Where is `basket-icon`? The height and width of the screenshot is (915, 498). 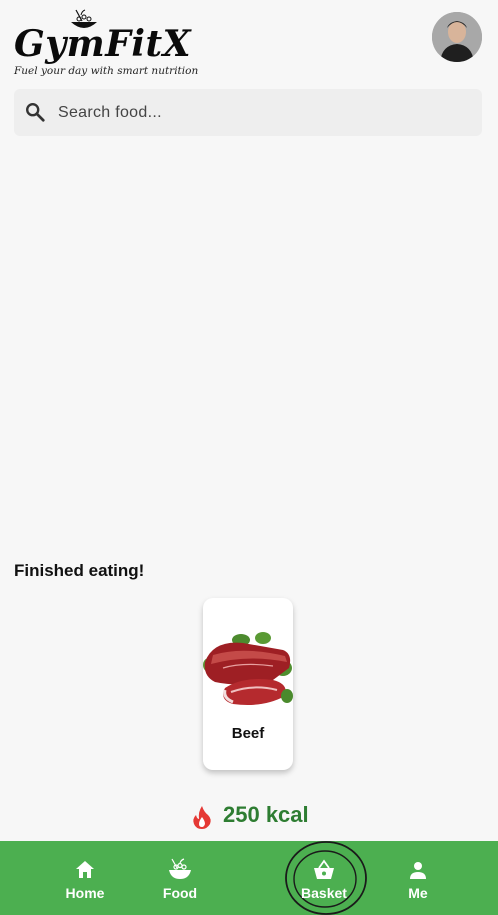
basket-icon is located at coordinates (324, 869).